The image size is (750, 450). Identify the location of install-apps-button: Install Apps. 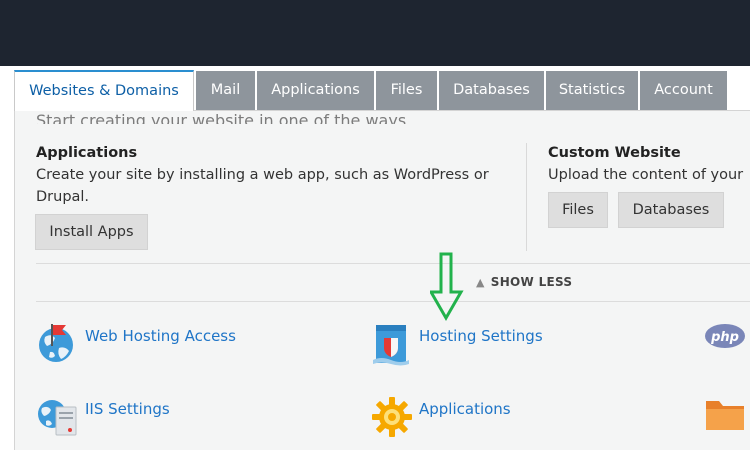
(91, 232).